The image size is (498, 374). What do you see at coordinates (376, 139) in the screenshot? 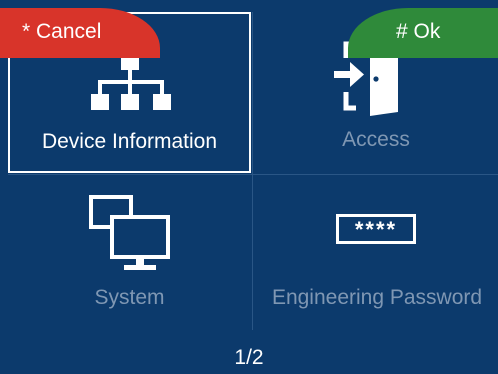
I see `tile-label-access: Access` at bounding box center [376, 139].